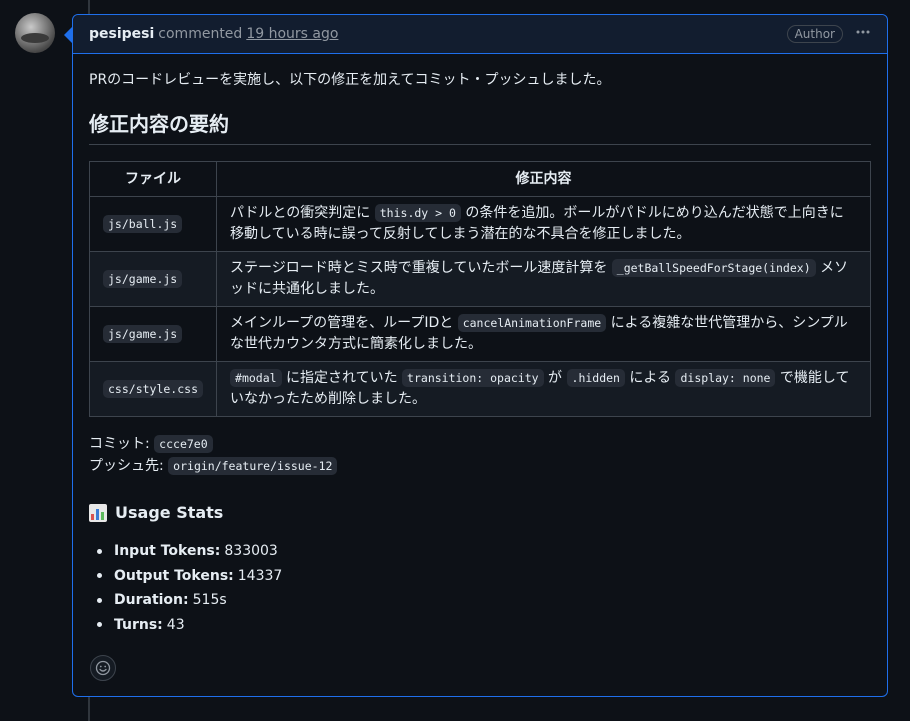  What do you see at coordinates (344, 323) in the screenshot?
I see `description-text: メインループの管理を、ループIDと` at bounding box center [344, 323].